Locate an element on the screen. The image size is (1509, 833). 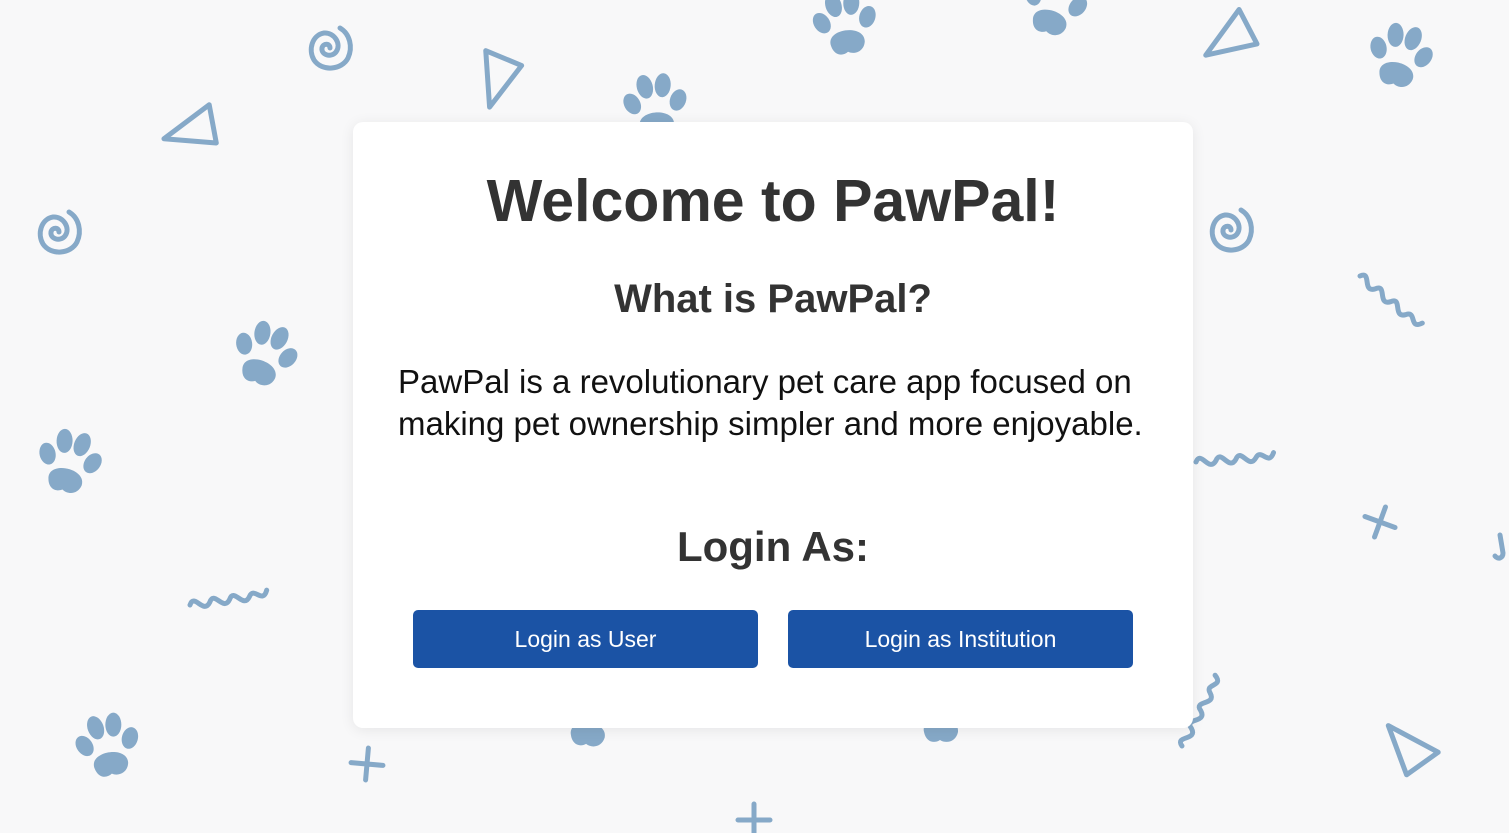
hook-icon is located at coordinates (1499, 546).